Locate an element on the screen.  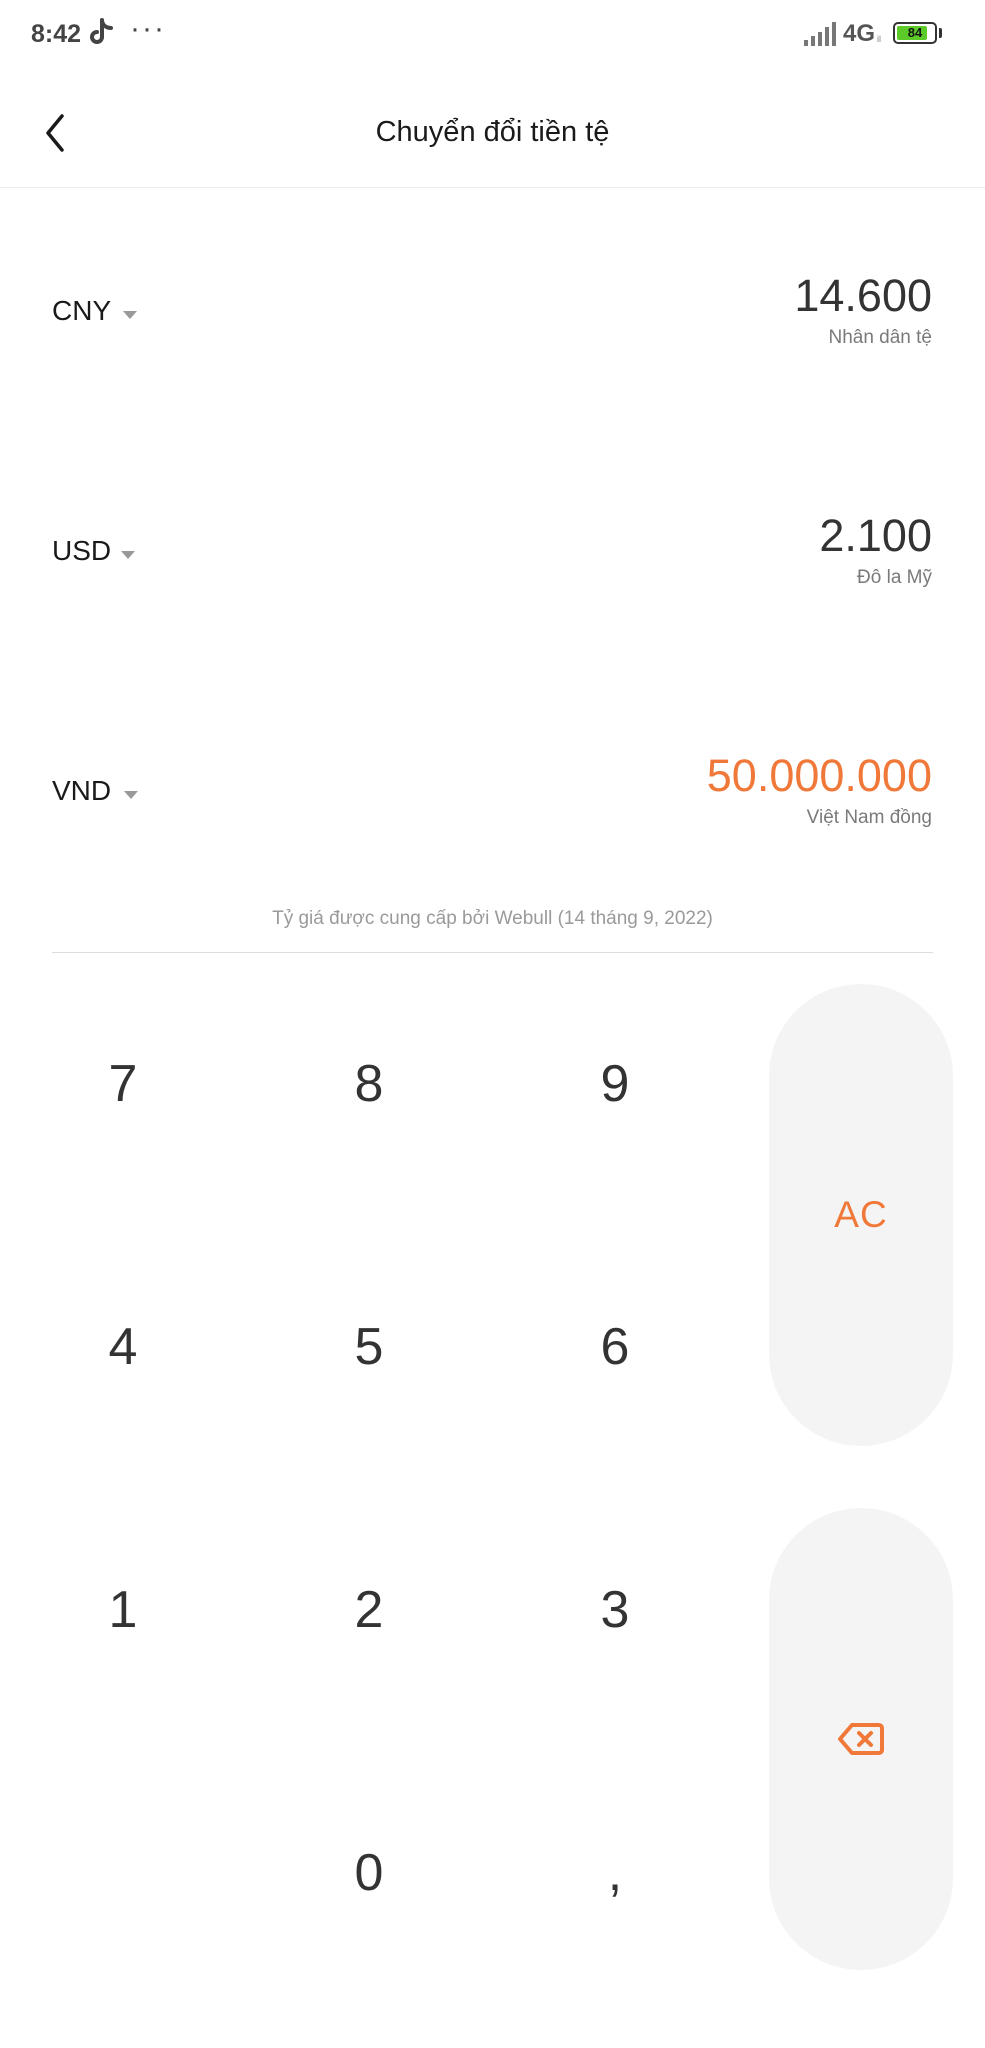
currency-name: Nhân dân tệ is located at coordinates (880, 337).